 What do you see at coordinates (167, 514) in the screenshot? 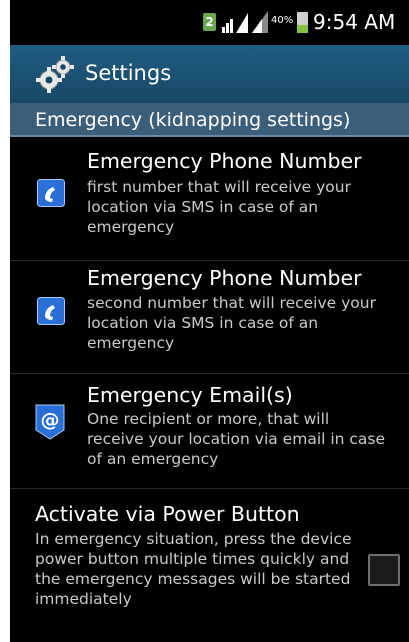
I see `pref-title: Activate via Power Button` at bounding box center [167, 514].